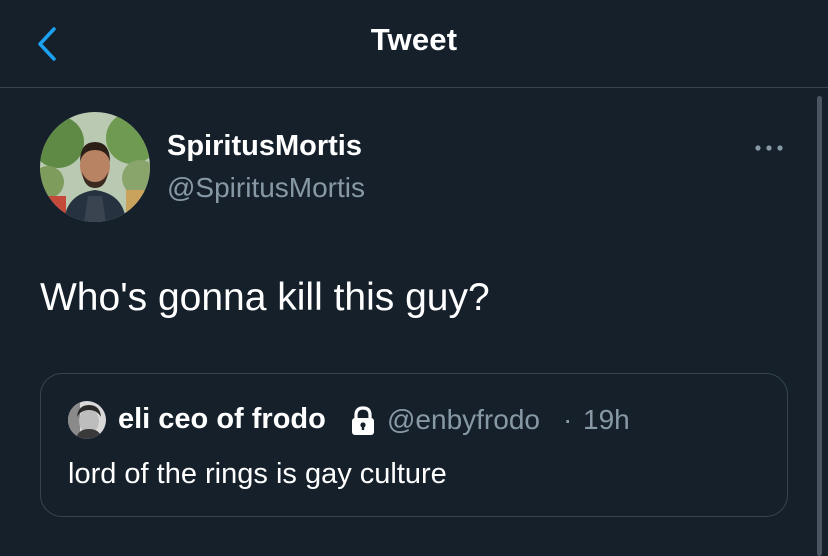 Image resolution: width=828 pixels, height=556 pixels. What do you see at coordinates (463, 420) in the screenshot?
I see `quoted-author-handle: @enbyfrodo` at bounding box center [463, 420].